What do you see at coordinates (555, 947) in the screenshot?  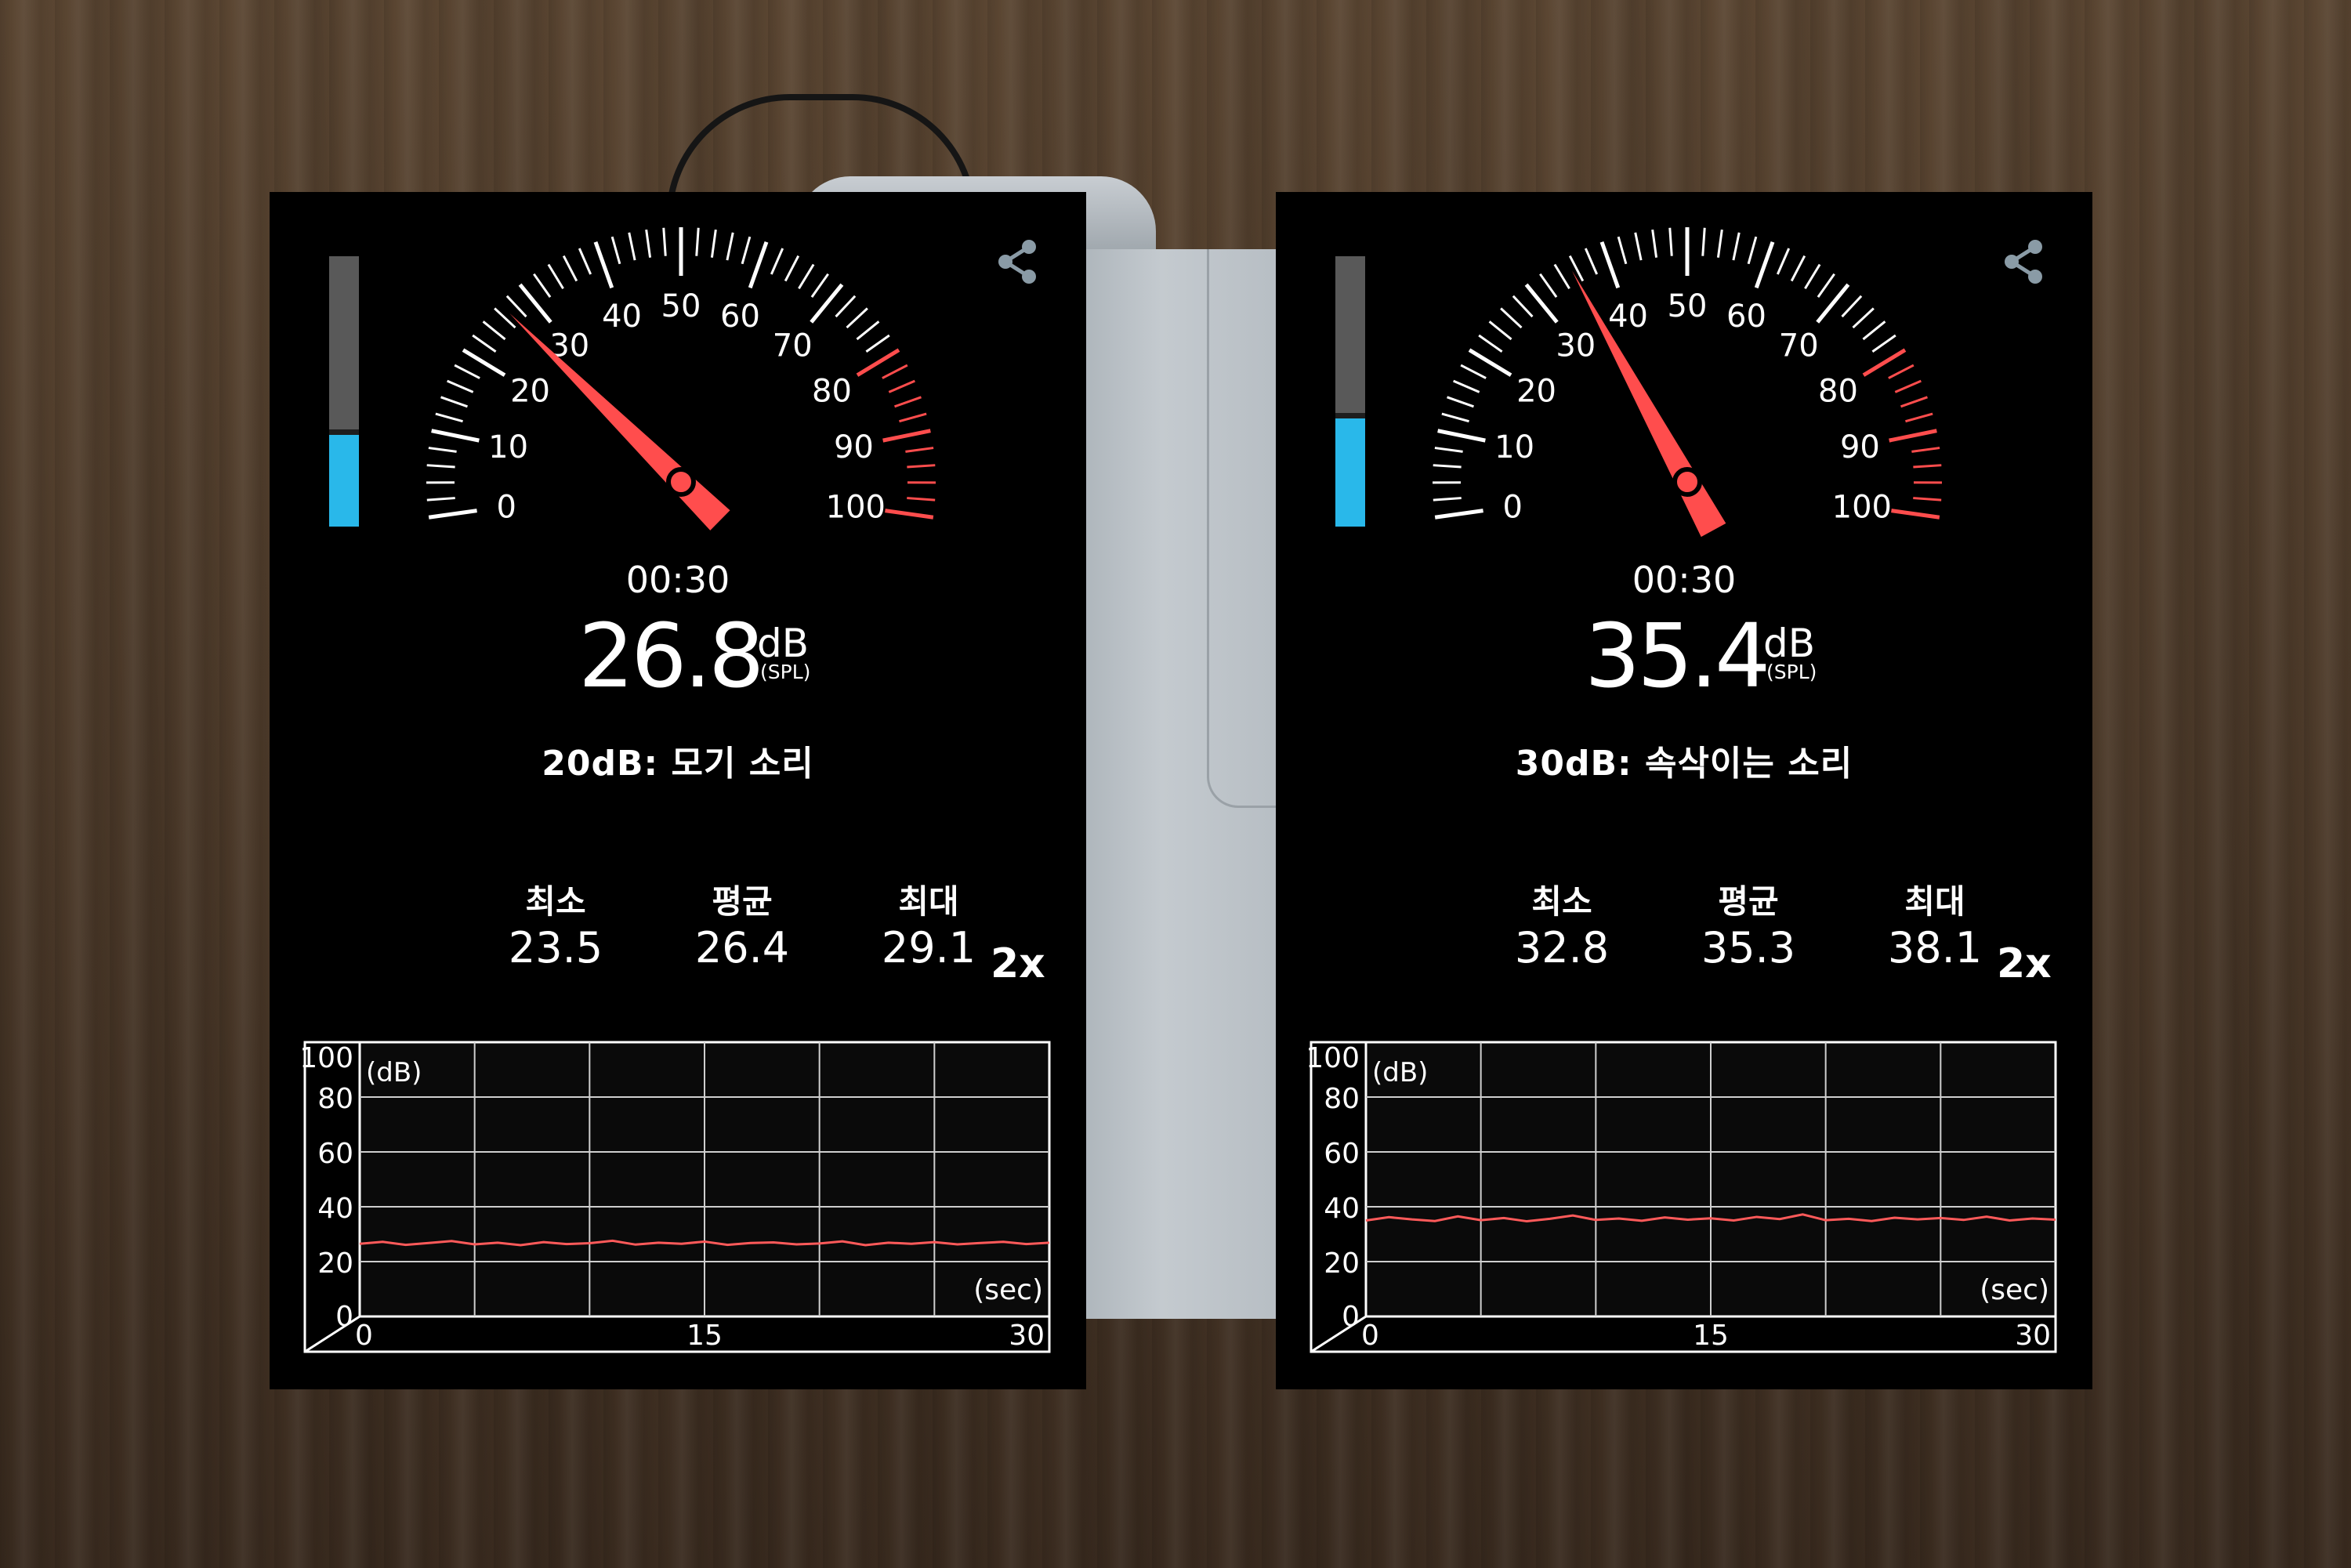 I see `stat-min-value: 23.5` at bounding box center [555, 947].